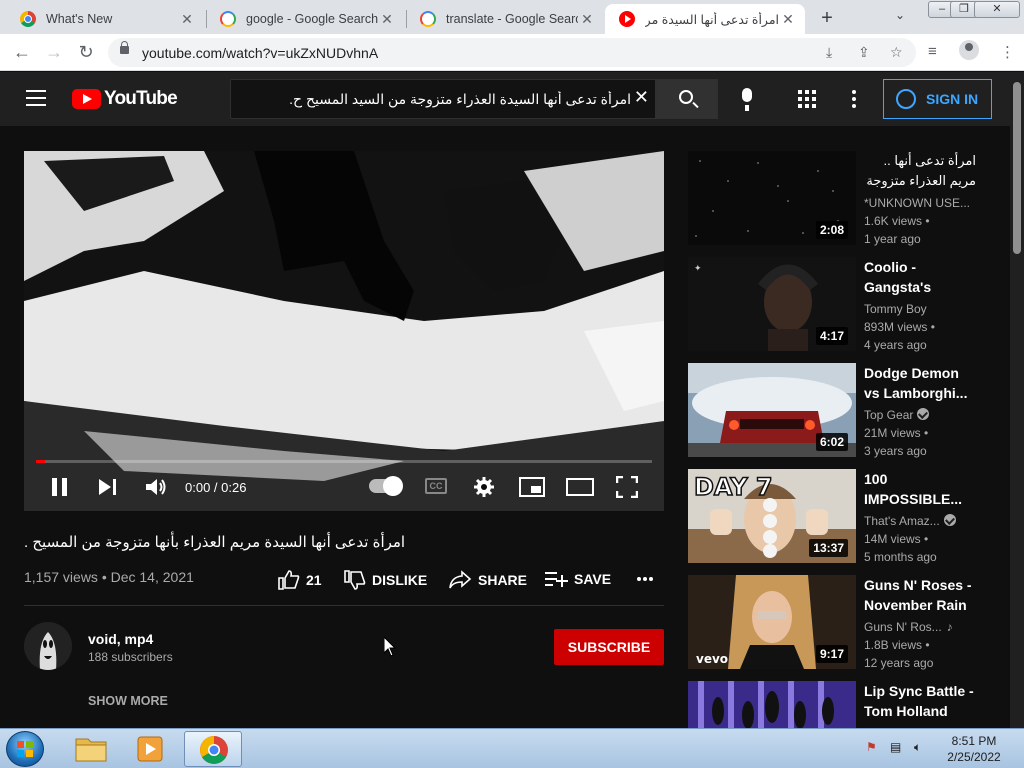 The image size is (1024, 768). What do you see at coordinates (829, 52) in the screenshot?
I see `install-app-icon: ⤓` at bounding box center [829, 52].